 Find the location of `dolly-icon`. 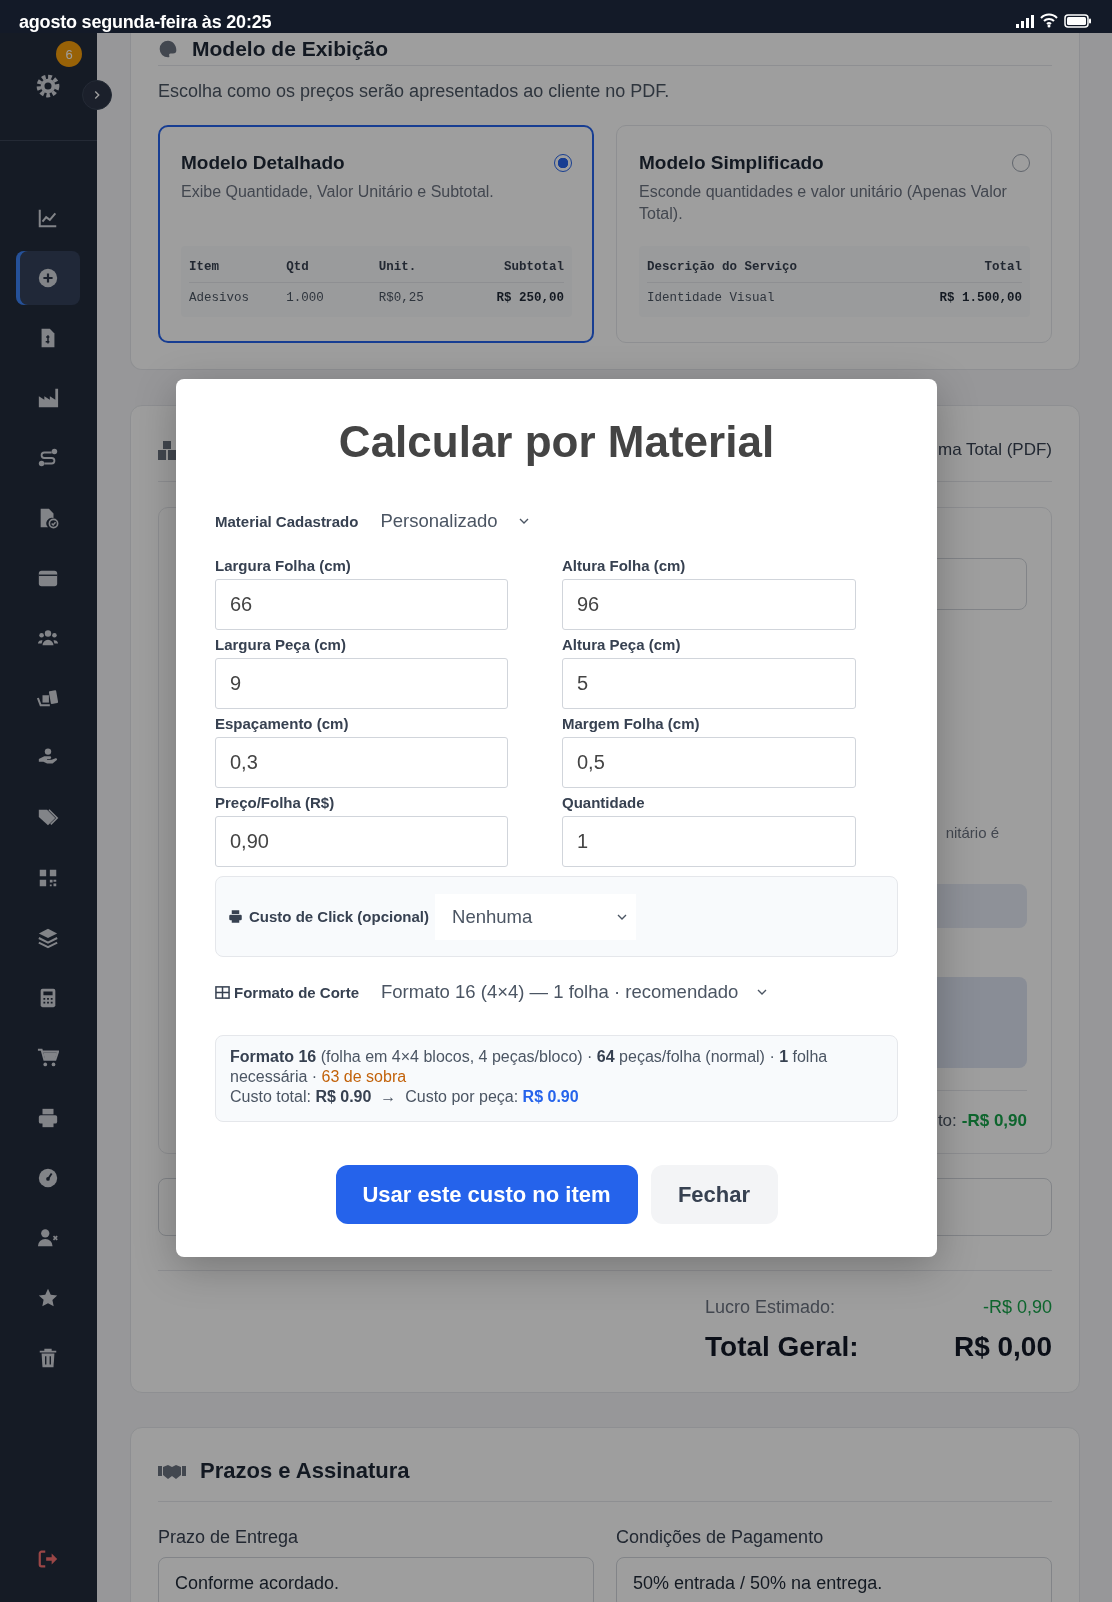

dolly-icon is located at coordinates (48, 698).